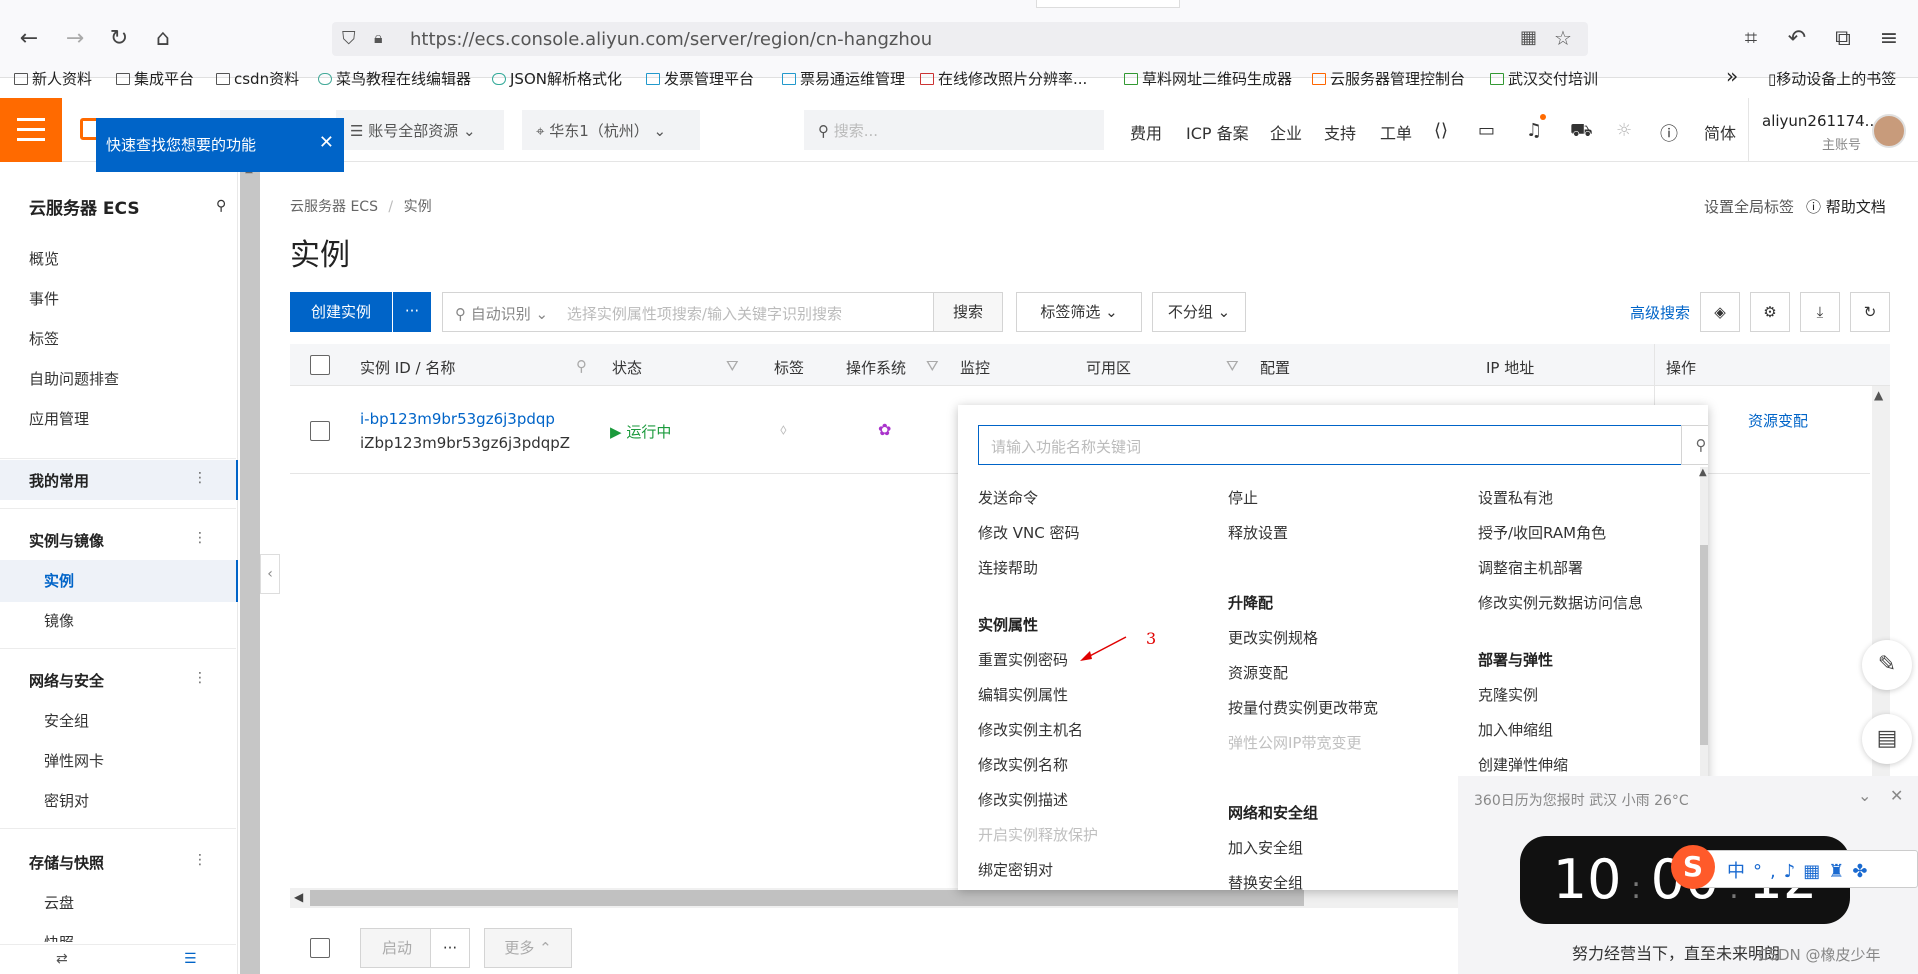  I want to click on punctuation-icon: °,, so click(1768, 871).